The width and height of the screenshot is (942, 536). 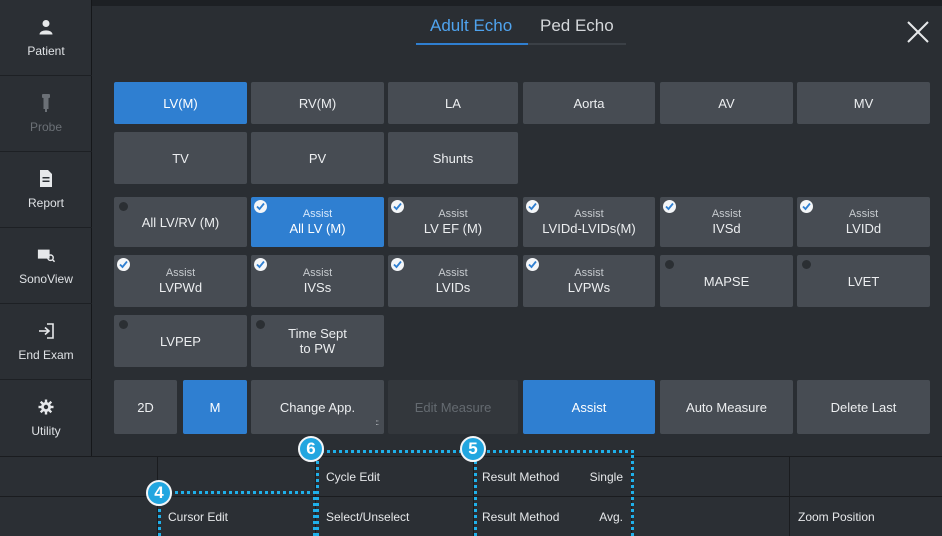 I want to click on measure-label: LVPEP, so click(x=180, y=341).